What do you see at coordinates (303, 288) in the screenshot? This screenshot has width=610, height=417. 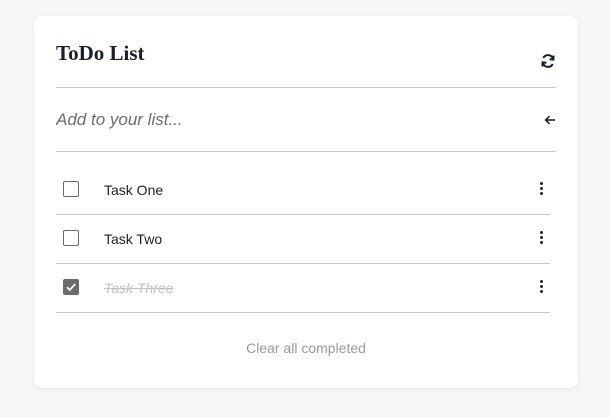 I see `task-item: Task Three` at bounding box center [303, 288].